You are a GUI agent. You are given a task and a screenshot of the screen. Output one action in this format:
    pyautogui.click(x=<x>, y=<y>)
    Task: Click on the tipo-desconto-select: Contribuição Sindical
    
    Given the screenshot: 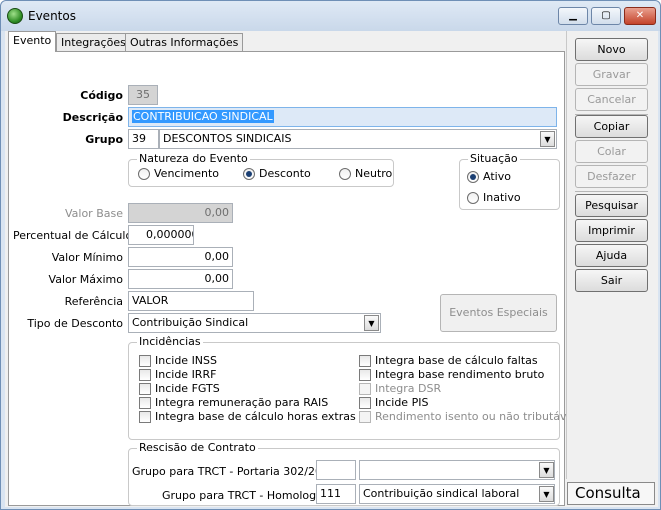 What is the action you would take?
    pyautogui.click(x=254, y=323)
    